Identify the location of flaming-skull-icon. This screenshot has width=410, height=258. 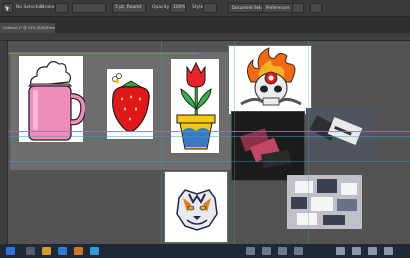
(271, 76).